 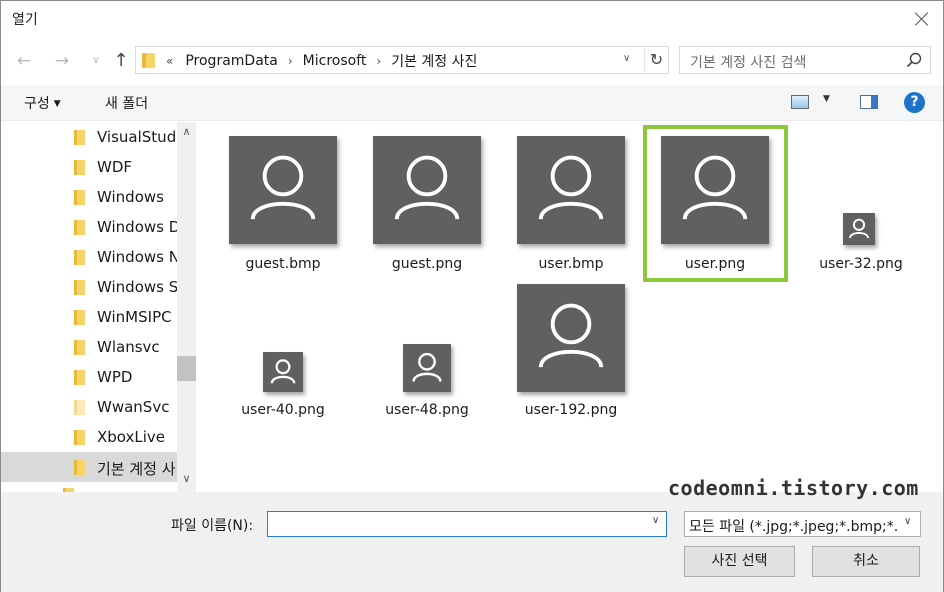 I want to click on back-arrow-icon: ←, so click(x=24, y=61).